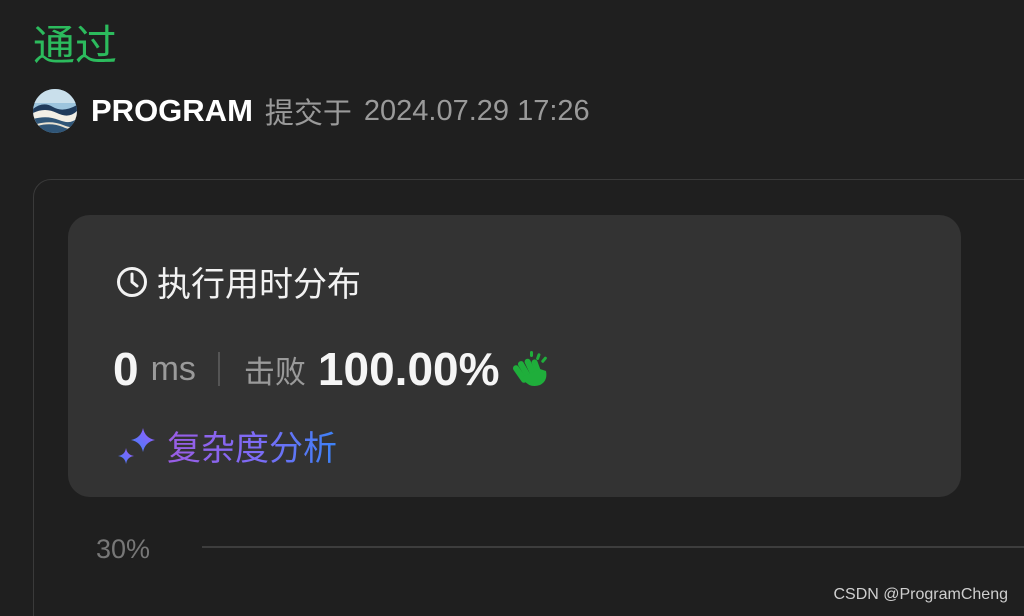  What do you see at coordinates (408, 369) in the screenshot?
I see `beat-percentage: 100.00%` at bounding box center [408, 369].